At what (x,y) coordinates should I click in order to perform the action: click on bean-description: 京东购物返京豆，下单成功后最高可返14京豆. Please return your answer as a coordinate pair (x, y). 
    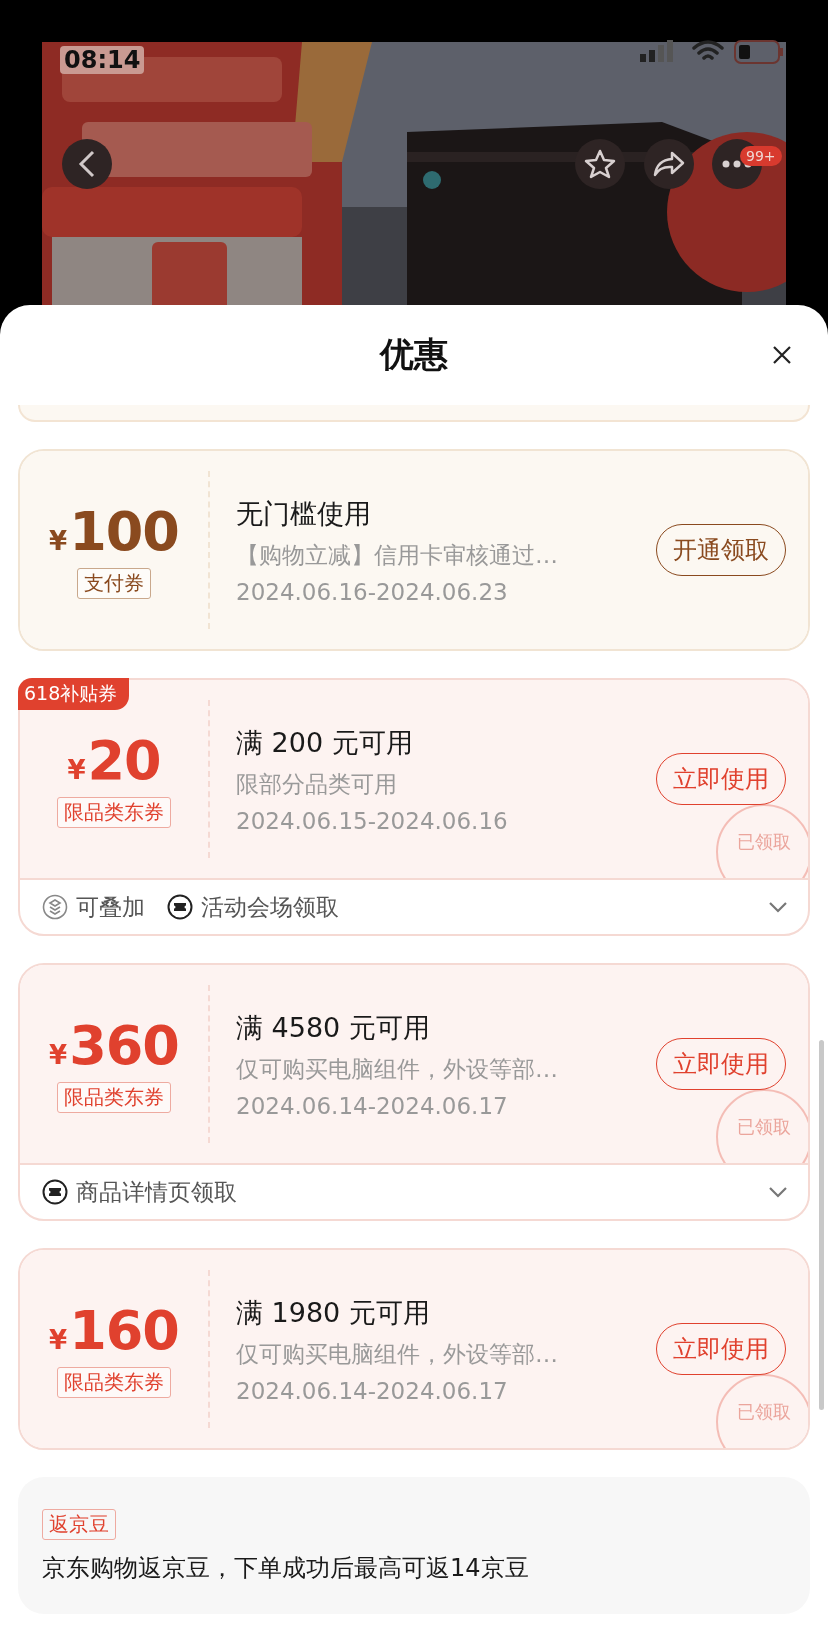
    Looking at the image, I should click on (285, 1568).